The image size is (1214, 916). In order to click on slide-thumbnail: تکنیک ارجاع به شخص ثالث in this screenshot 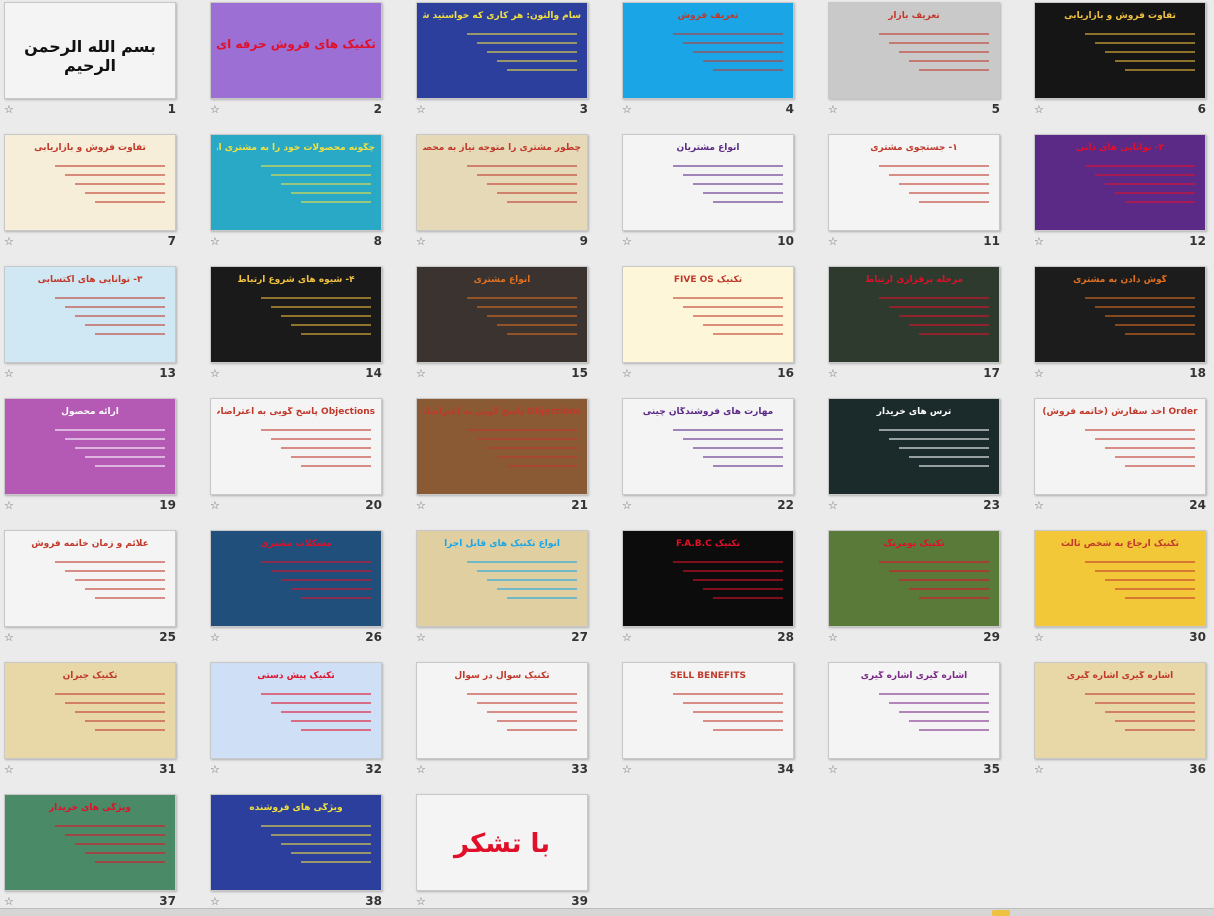, I will do `click(1120, 578)`.